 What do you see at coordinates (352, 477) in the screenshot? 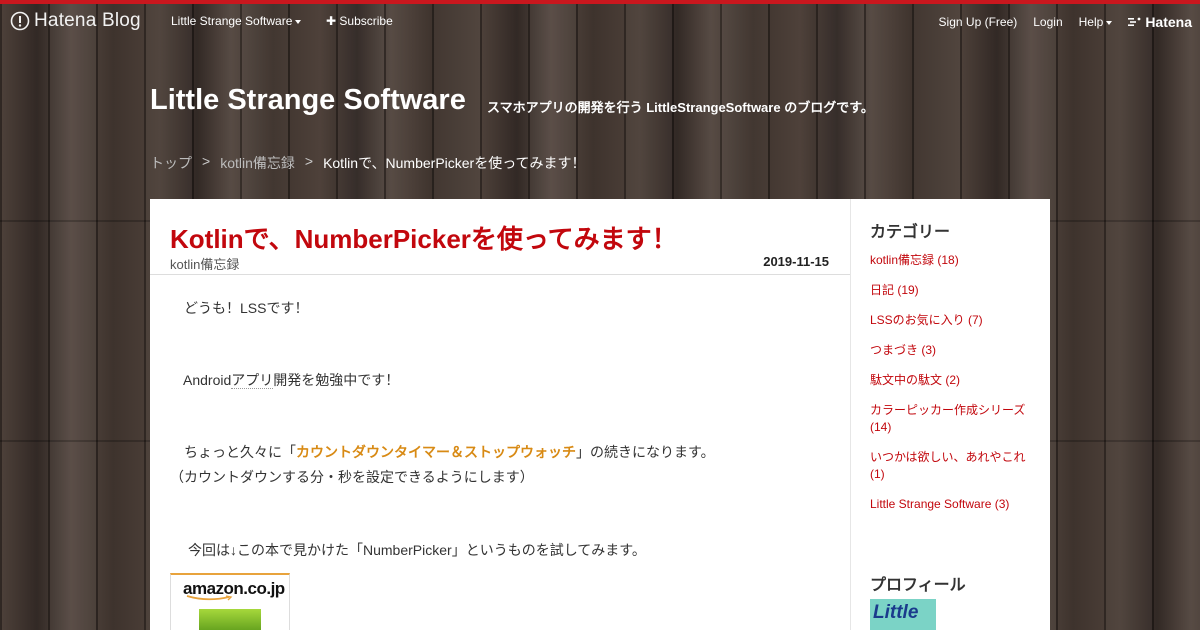
I see `body-line-note: （カウントダウンする分・秒を設定できるようにします）` at bounding box center [352, 477].